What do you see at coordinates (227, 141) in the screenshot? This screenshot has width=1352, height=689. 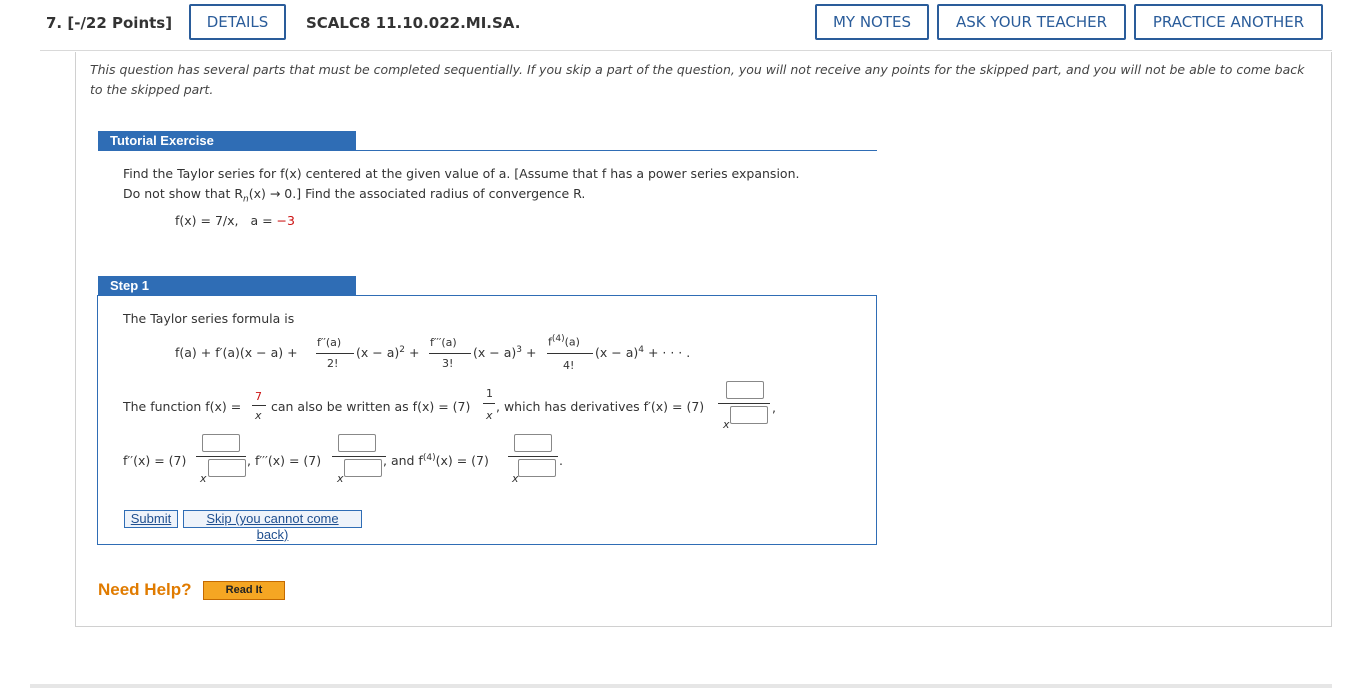 I see `tutorial-heading: Tutorial Exercise` at bounding box center [227, 141].